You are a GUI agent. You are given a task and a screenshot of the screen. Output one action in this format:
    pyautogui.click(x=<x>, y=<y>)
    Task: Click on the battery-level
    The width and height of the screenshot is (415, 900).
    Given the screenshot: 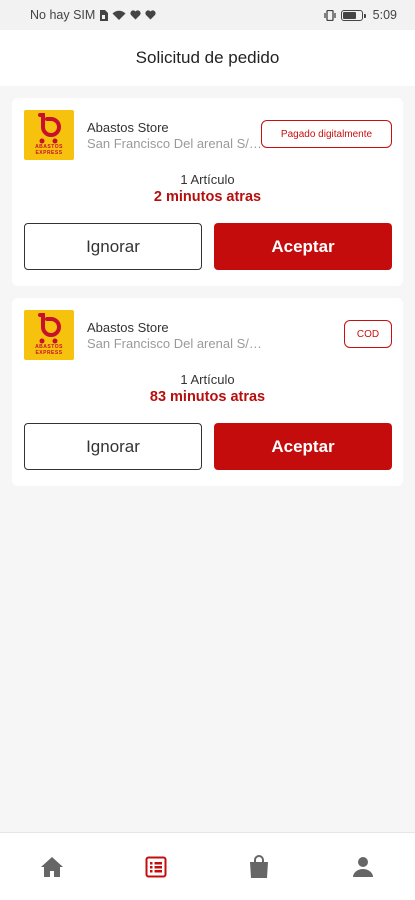 What is the action you would take?
    pyautogui.click(x=349, y=15)
    